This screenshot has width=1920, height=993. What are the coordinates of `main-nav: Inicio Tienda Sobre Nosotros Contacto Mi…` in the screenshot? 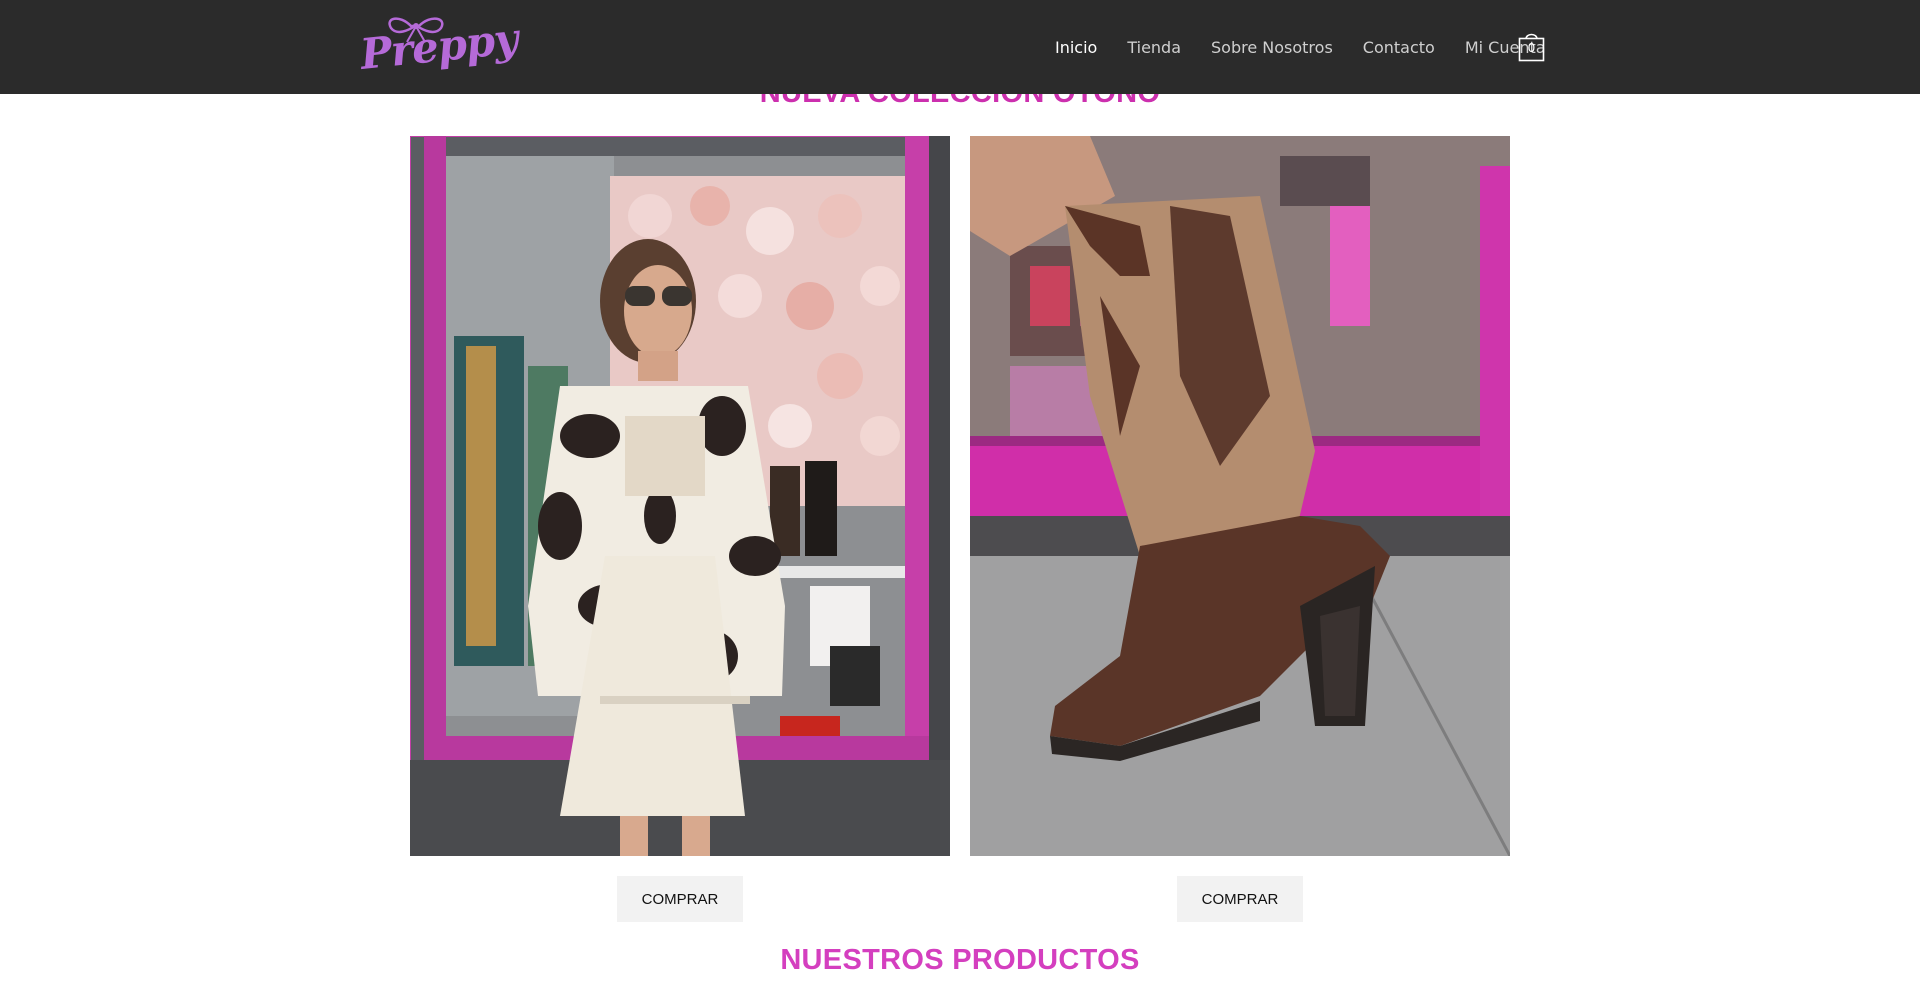 It's located at (1315, 47).